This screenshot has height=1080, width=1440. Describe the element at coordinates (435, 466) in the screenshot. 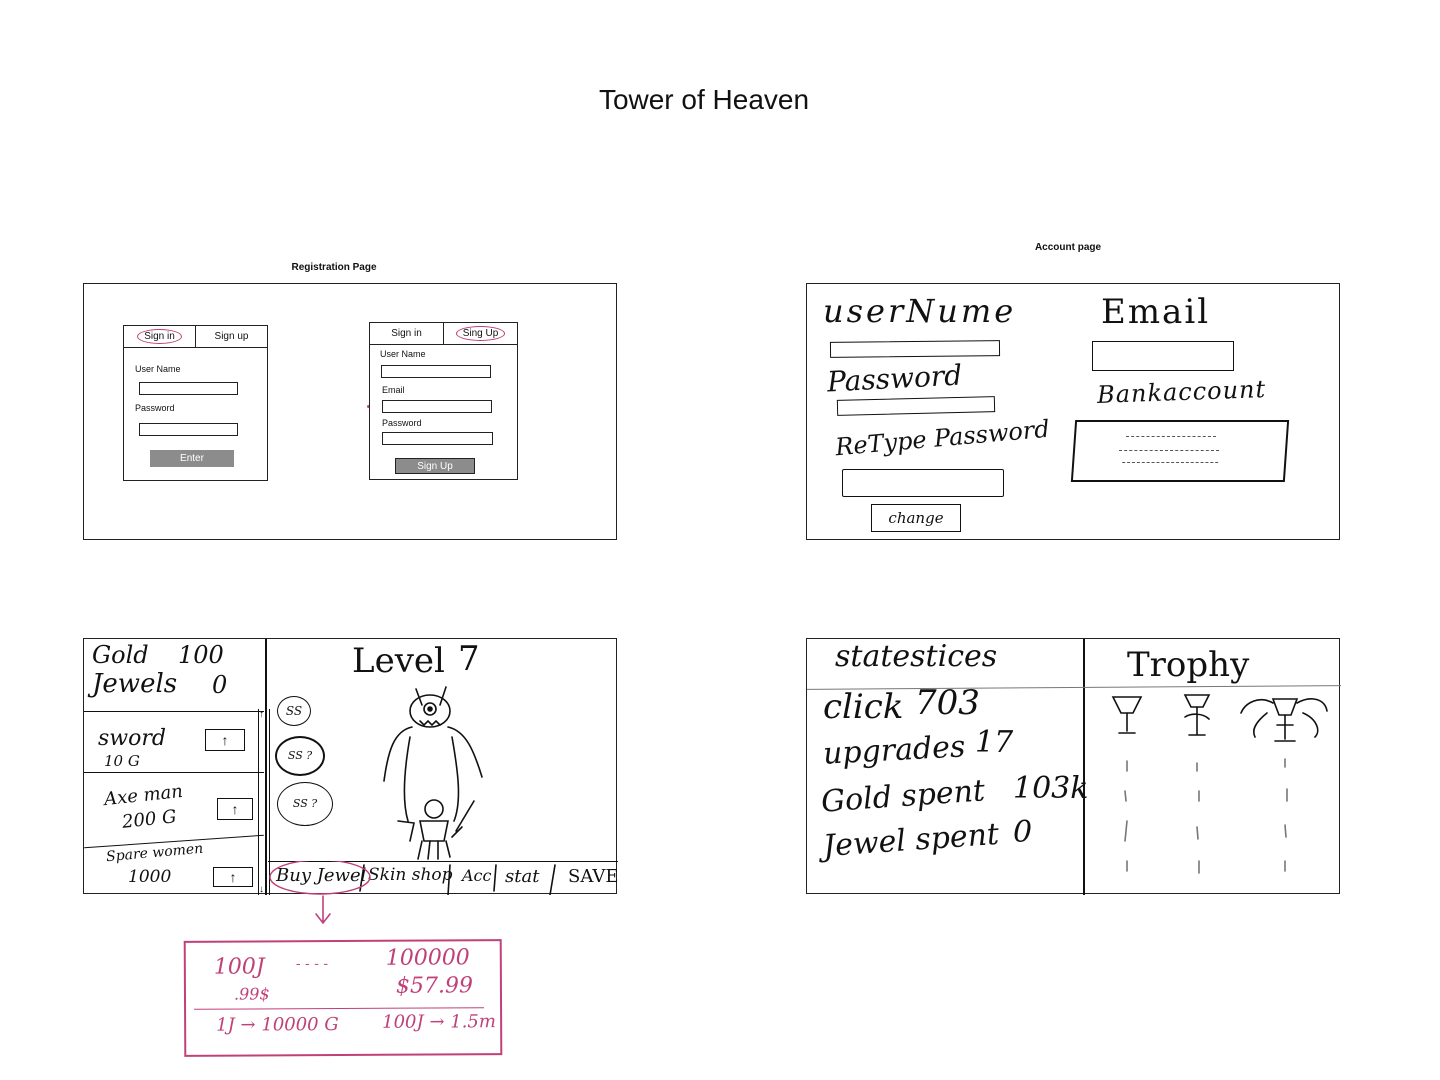

I see `signup-button: Sign Up` at that location.